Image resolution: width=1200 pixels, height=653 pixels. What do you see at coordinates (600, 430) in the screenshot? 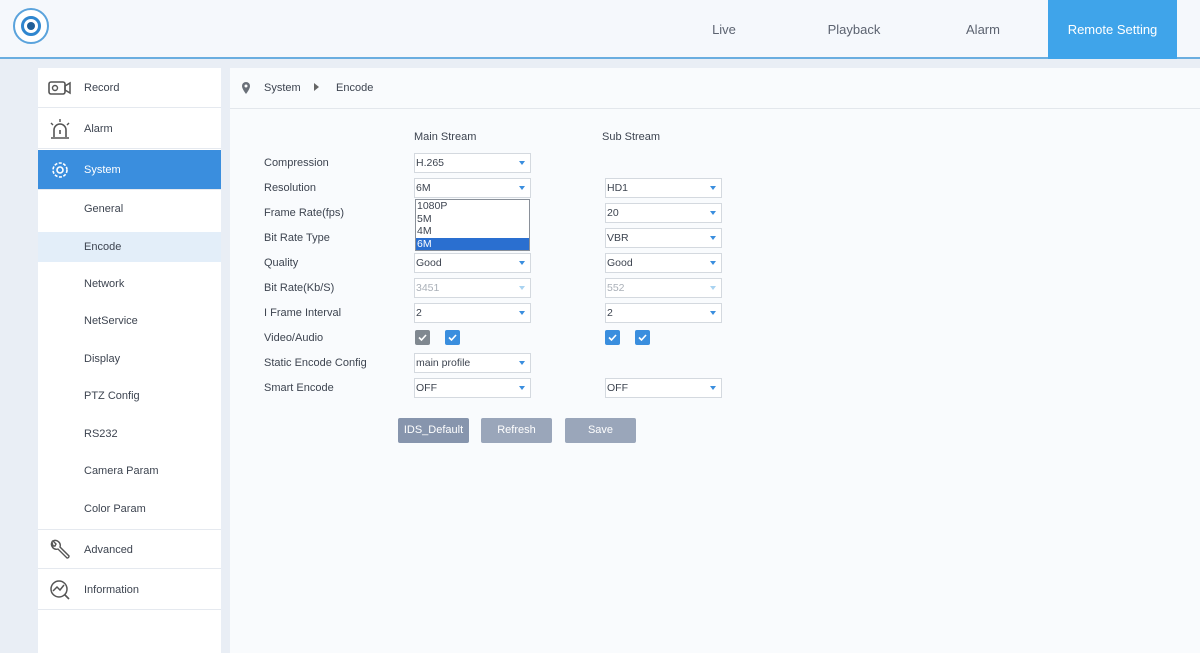
I see `save-button: Save` at bounding box center [600, 430].